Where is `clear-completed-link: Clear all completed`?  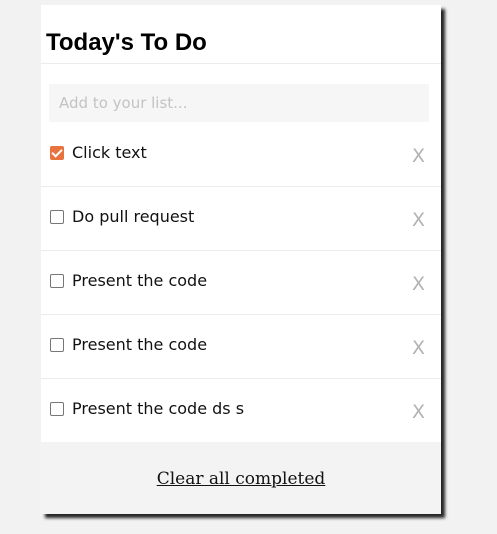 clear-completed-link: Clear all completed is located at coordinates (241, 479).